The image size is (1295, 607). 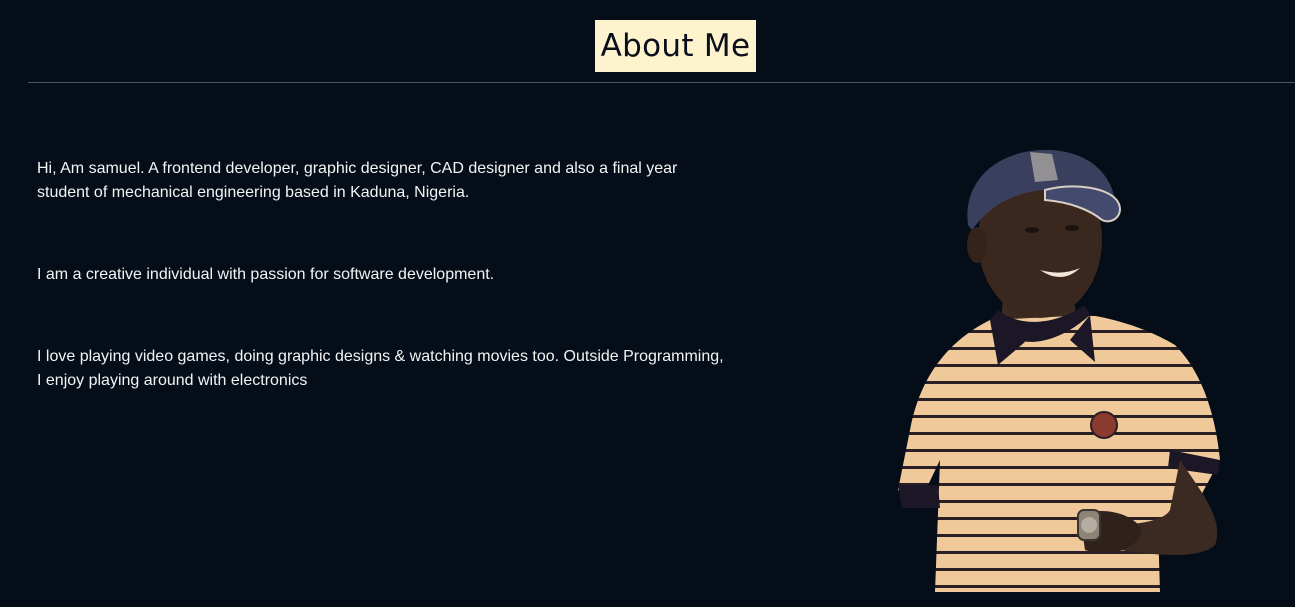 I want to click on section-divider, so click(x=661, y=82).